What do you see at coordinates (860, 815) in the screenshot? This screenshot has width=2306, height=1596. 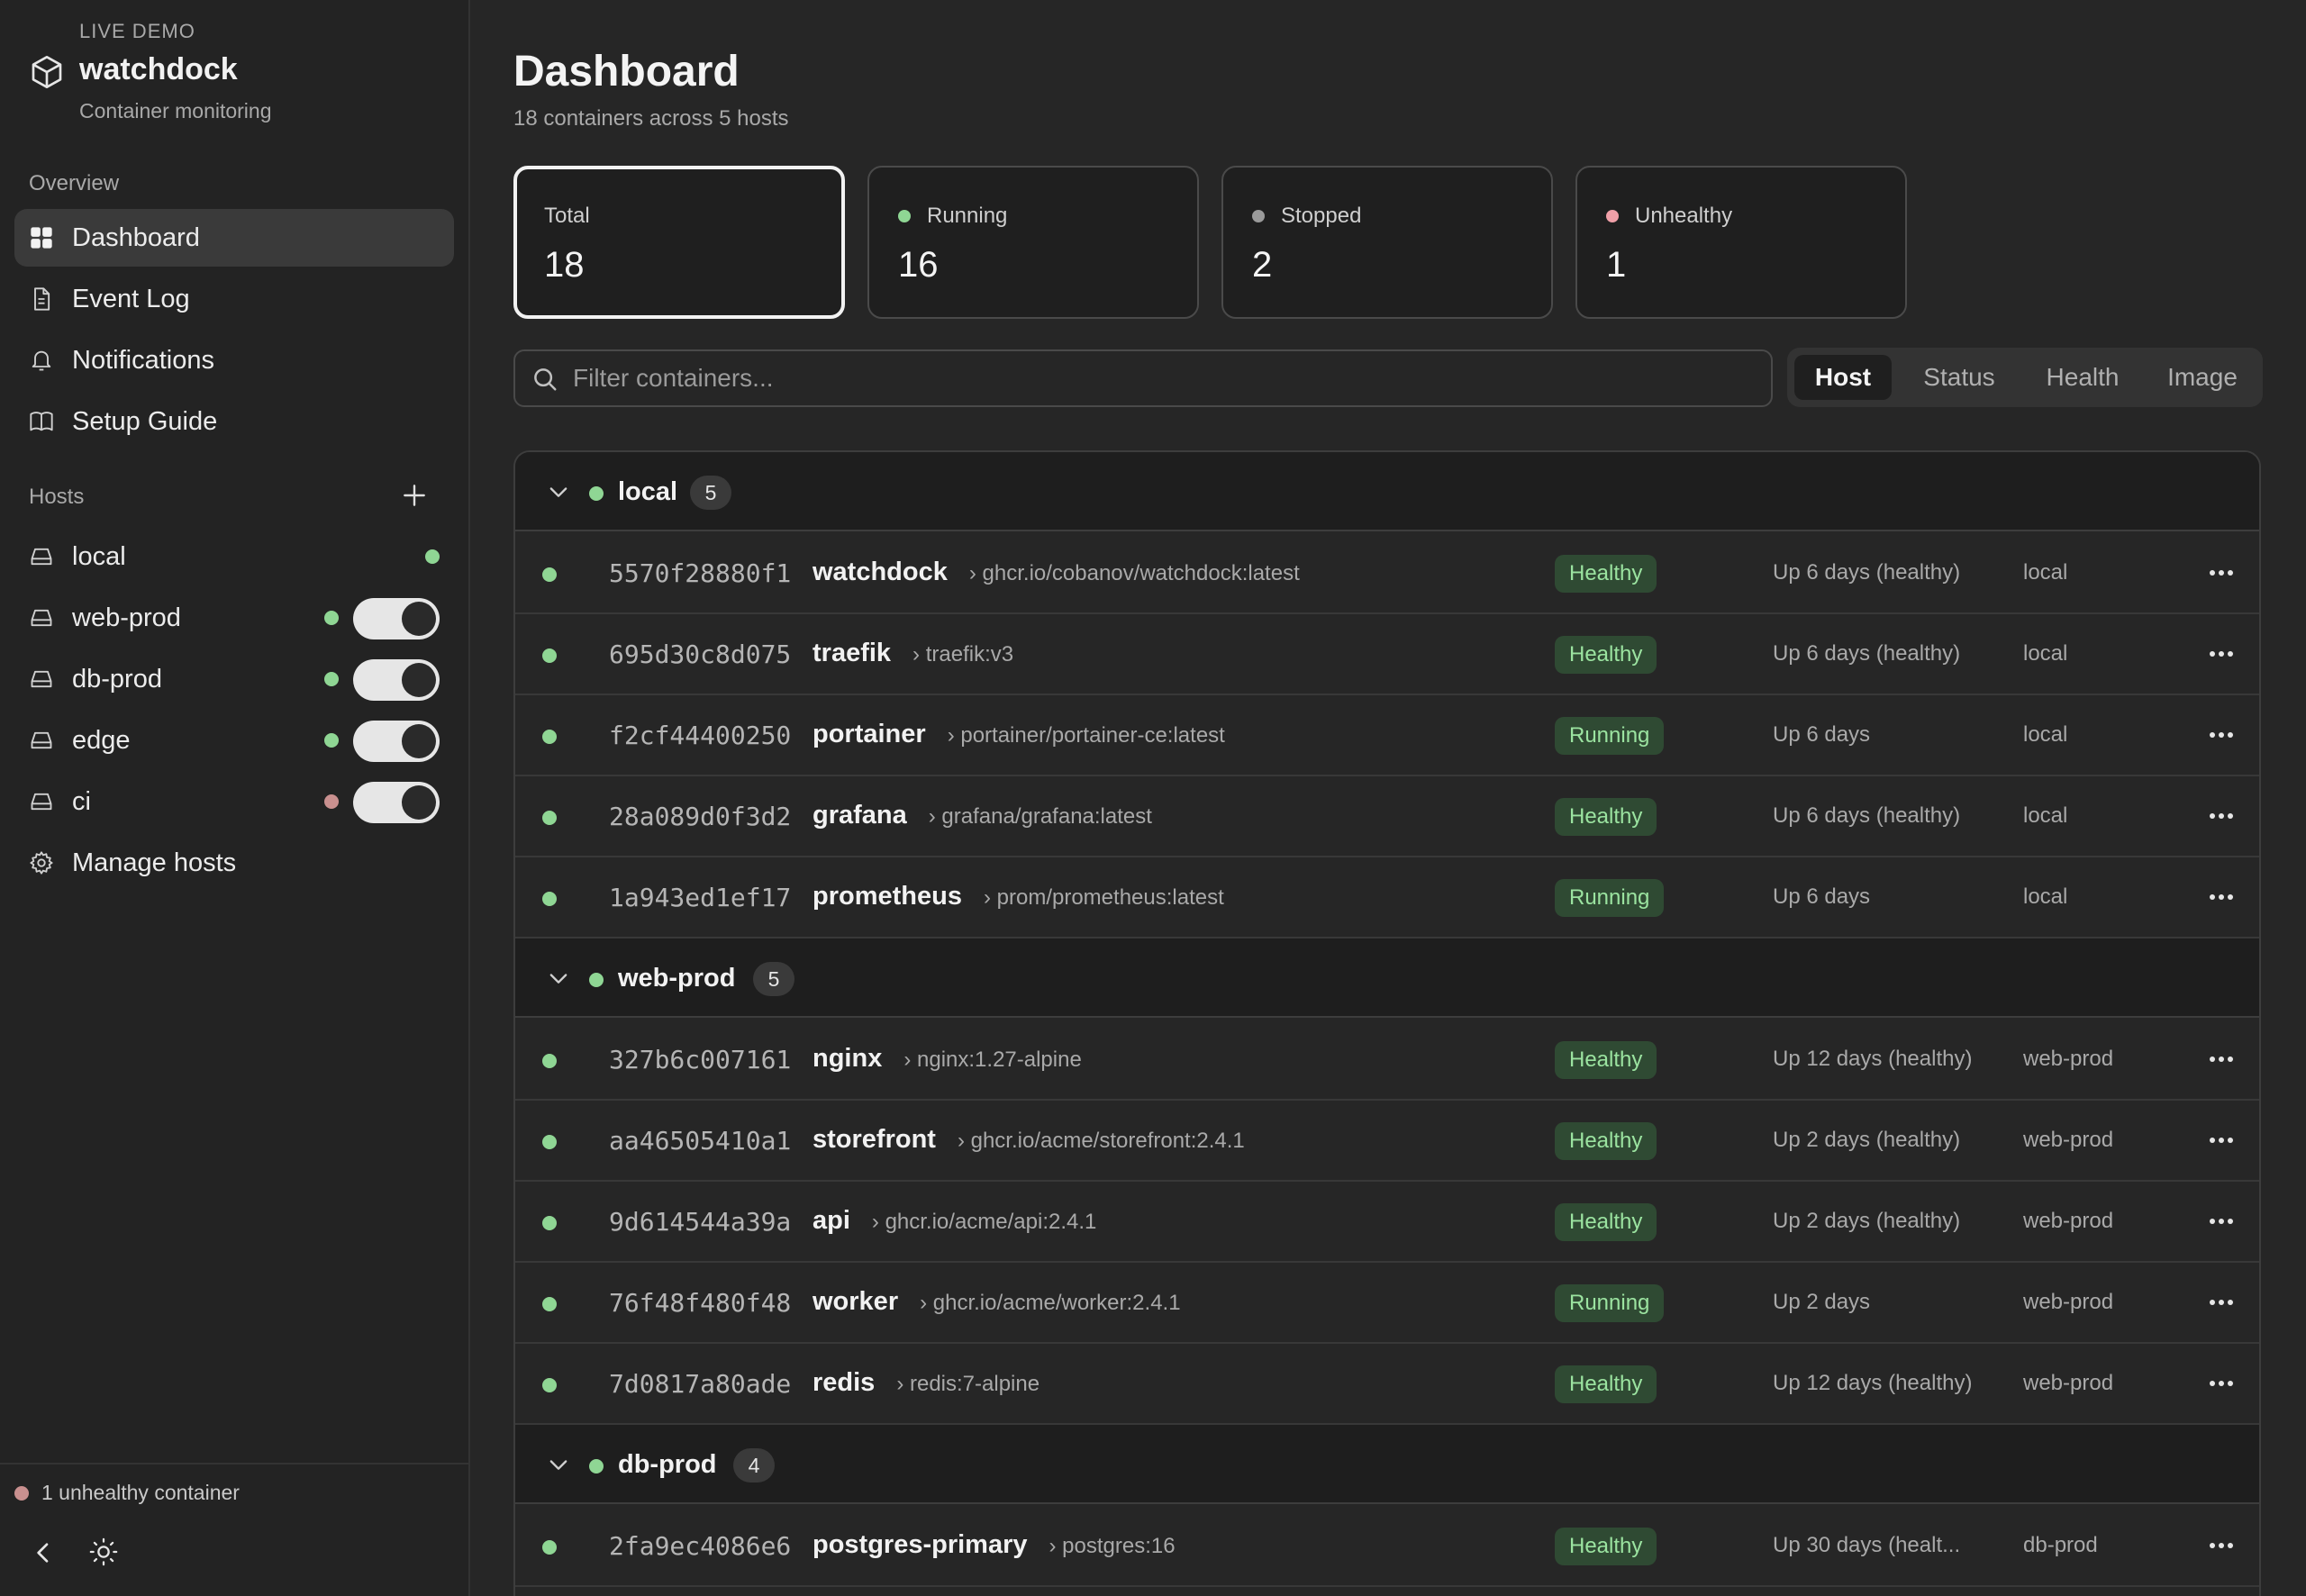 I see `container-name: grafana` at bounding box center [860, 815].